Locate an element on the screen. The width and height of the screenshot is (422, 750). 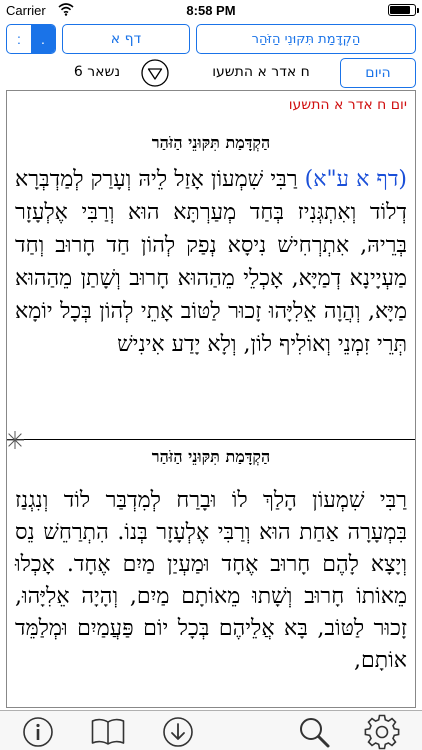
search-icon is located at coordinates (314, 732).